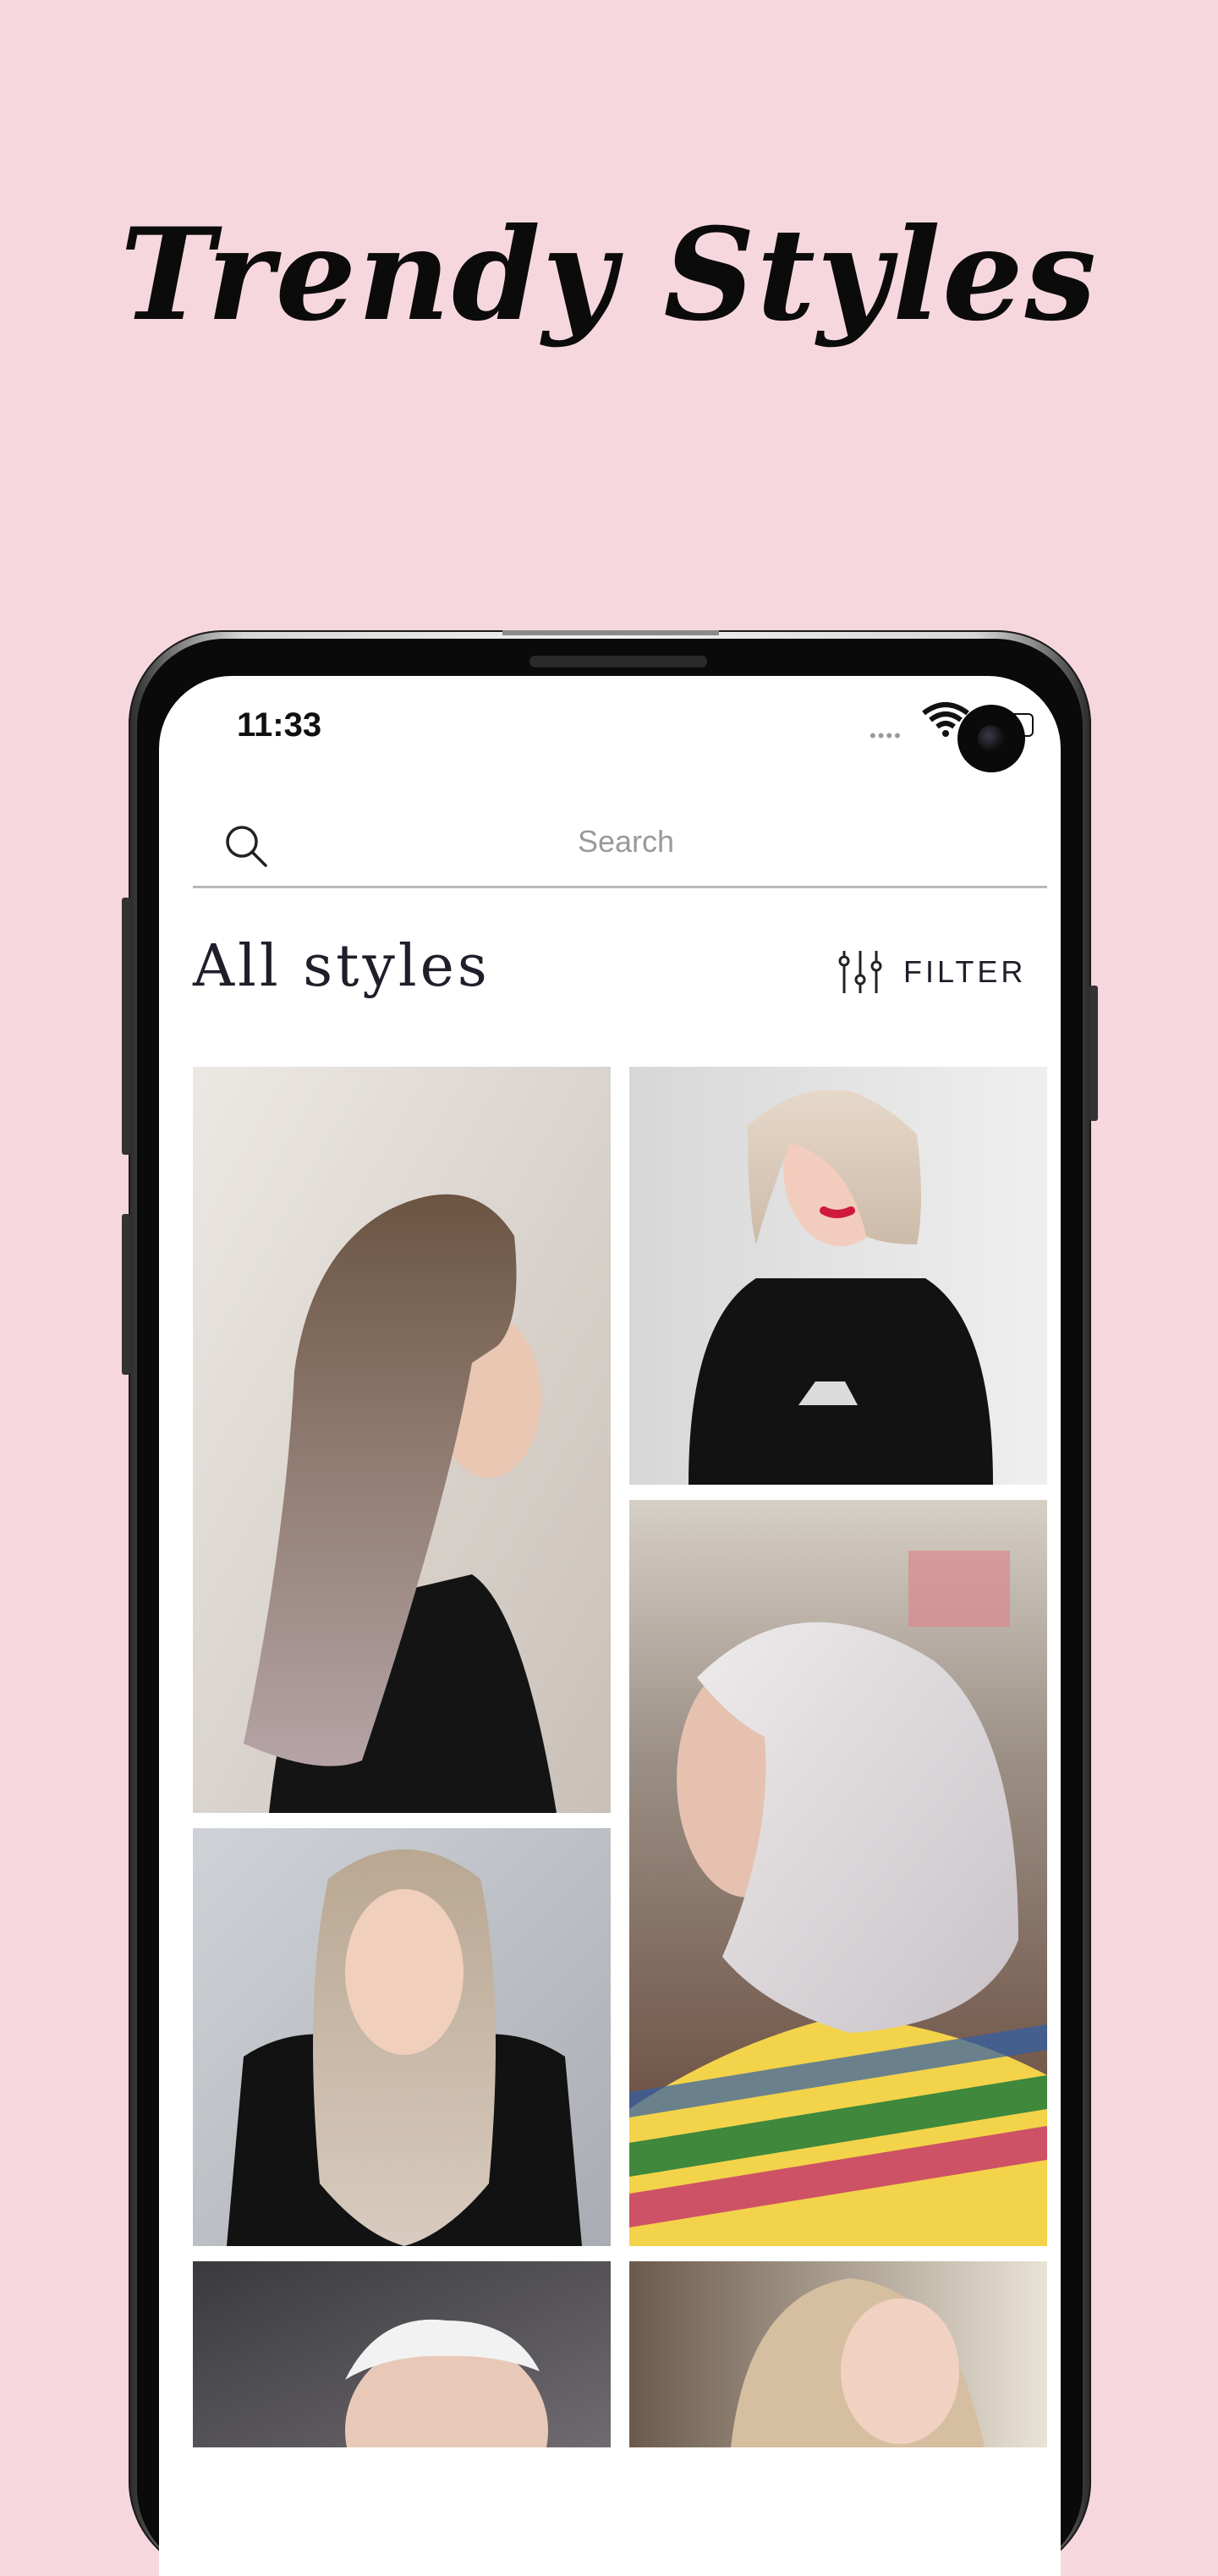  What do you see at coordinates (965, 971) in the screenshot?
I see `filter-label: FILTER` at bounding box center [965, 971].